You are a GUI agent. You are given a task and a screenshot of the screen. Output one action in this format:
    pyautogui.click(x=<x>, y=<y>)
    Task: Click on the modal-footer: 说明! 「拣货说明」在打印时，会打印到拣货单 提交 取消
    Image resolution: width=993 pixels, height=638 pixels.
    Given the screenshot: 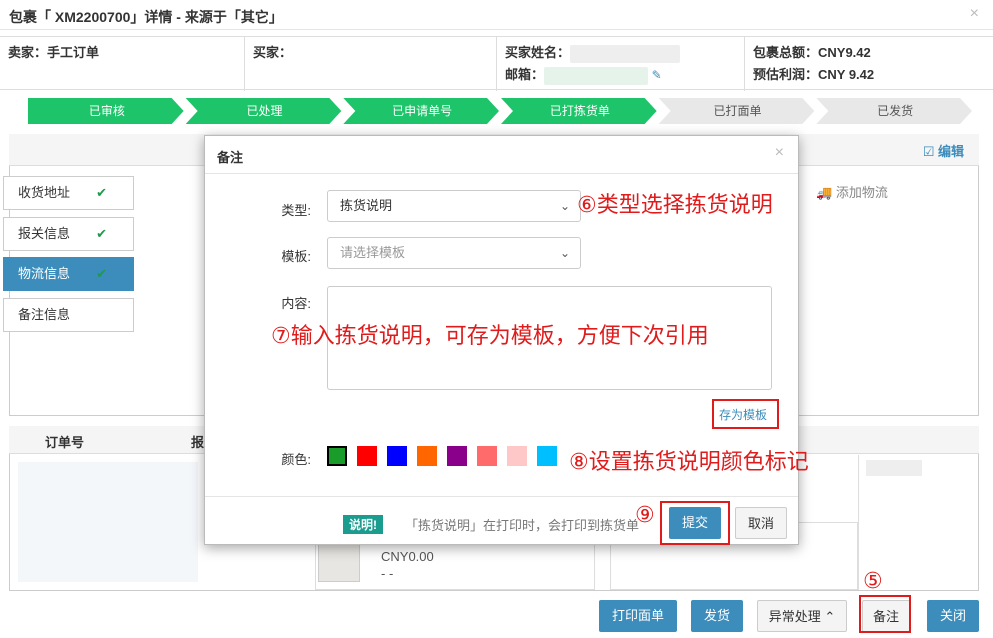 What is the action you would take?
    pyautogui.click(x=501, y=520)
    